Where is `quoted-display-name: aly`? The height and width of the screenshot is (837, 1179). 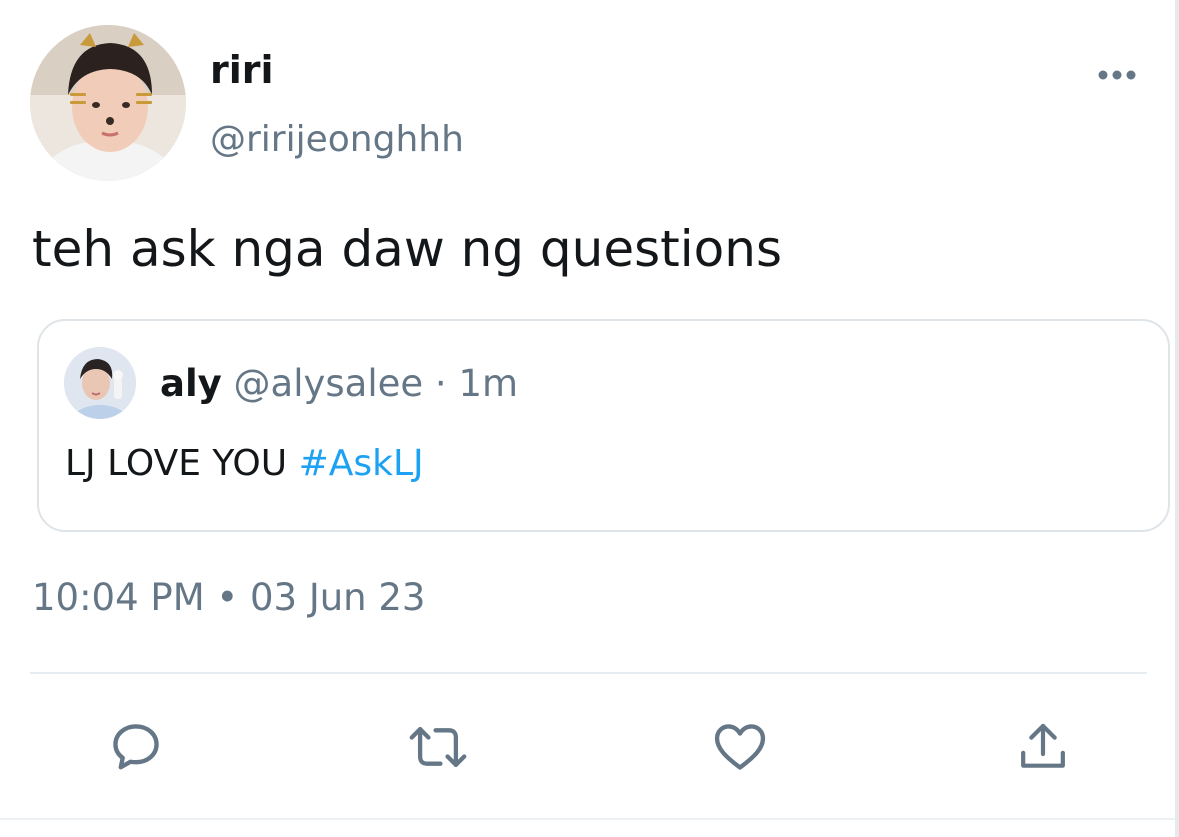 quoted-display-name: aly is located at coordinates (191, 383).